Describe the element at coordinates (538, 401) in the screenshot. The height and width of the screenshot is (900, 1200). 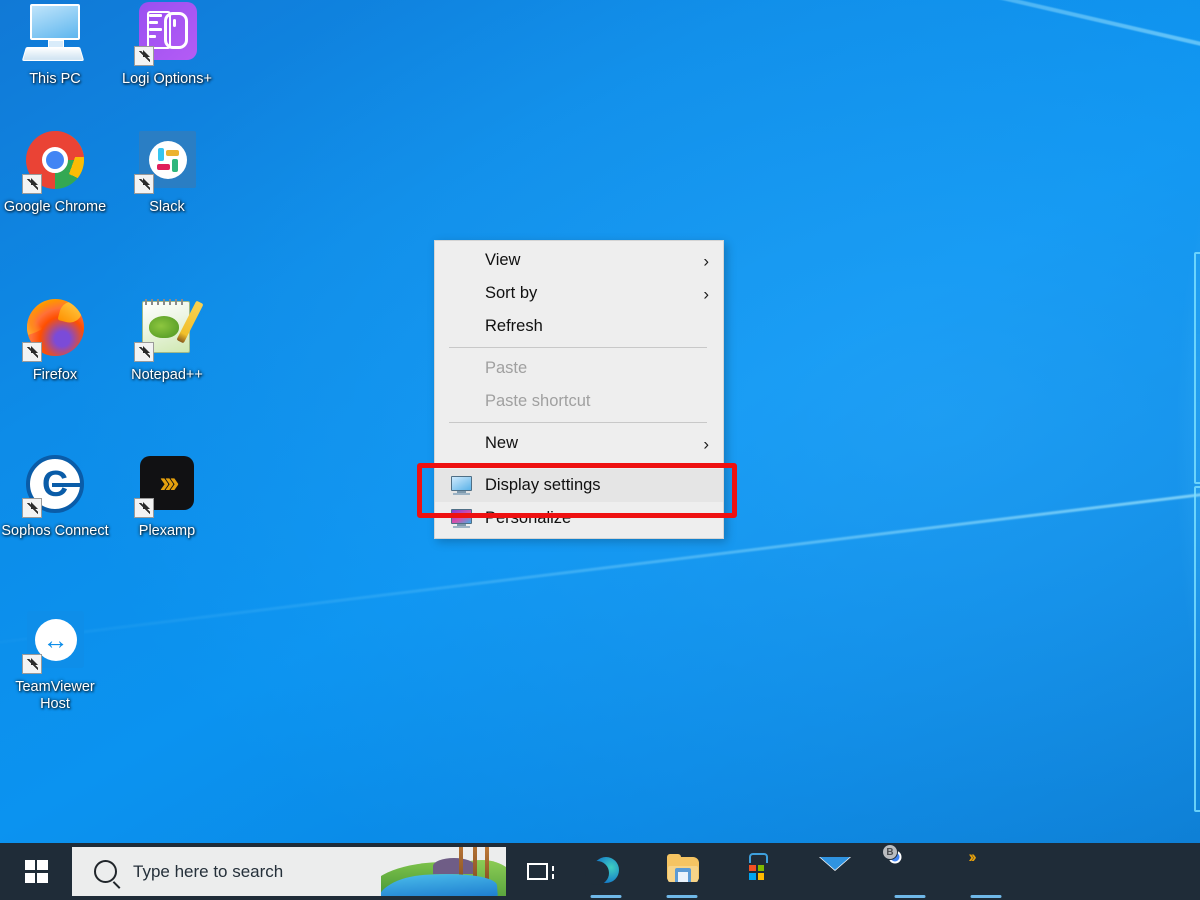
I see `context-menu-item-label: Paste shortcut` at that location.